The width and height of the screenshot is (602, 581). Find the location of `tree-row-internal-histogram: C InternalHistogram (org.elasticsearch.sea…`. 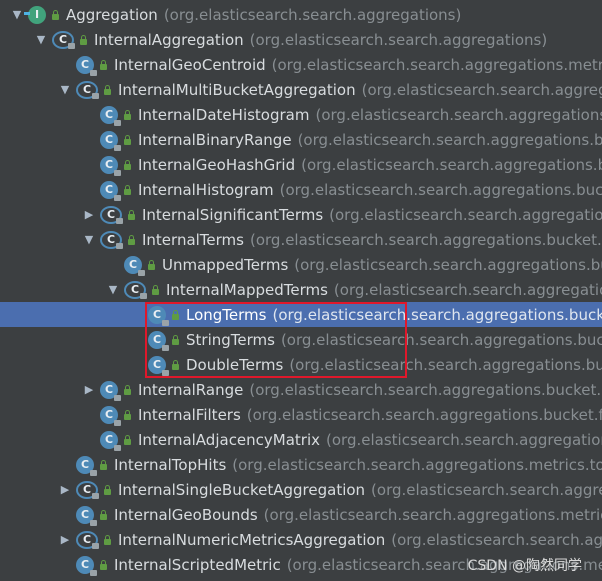

tree-row-internal-histogram: C InternalHistogram (org.elasticsearch.sea… is located at coordinates (301, 189).